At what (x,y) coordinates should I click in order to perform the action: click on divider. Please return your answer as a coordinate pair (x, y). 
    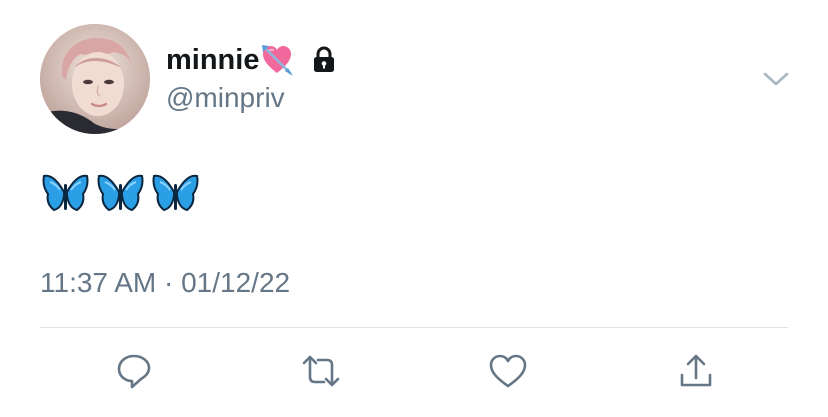
    Looking at the image, I should click on (414, 327).